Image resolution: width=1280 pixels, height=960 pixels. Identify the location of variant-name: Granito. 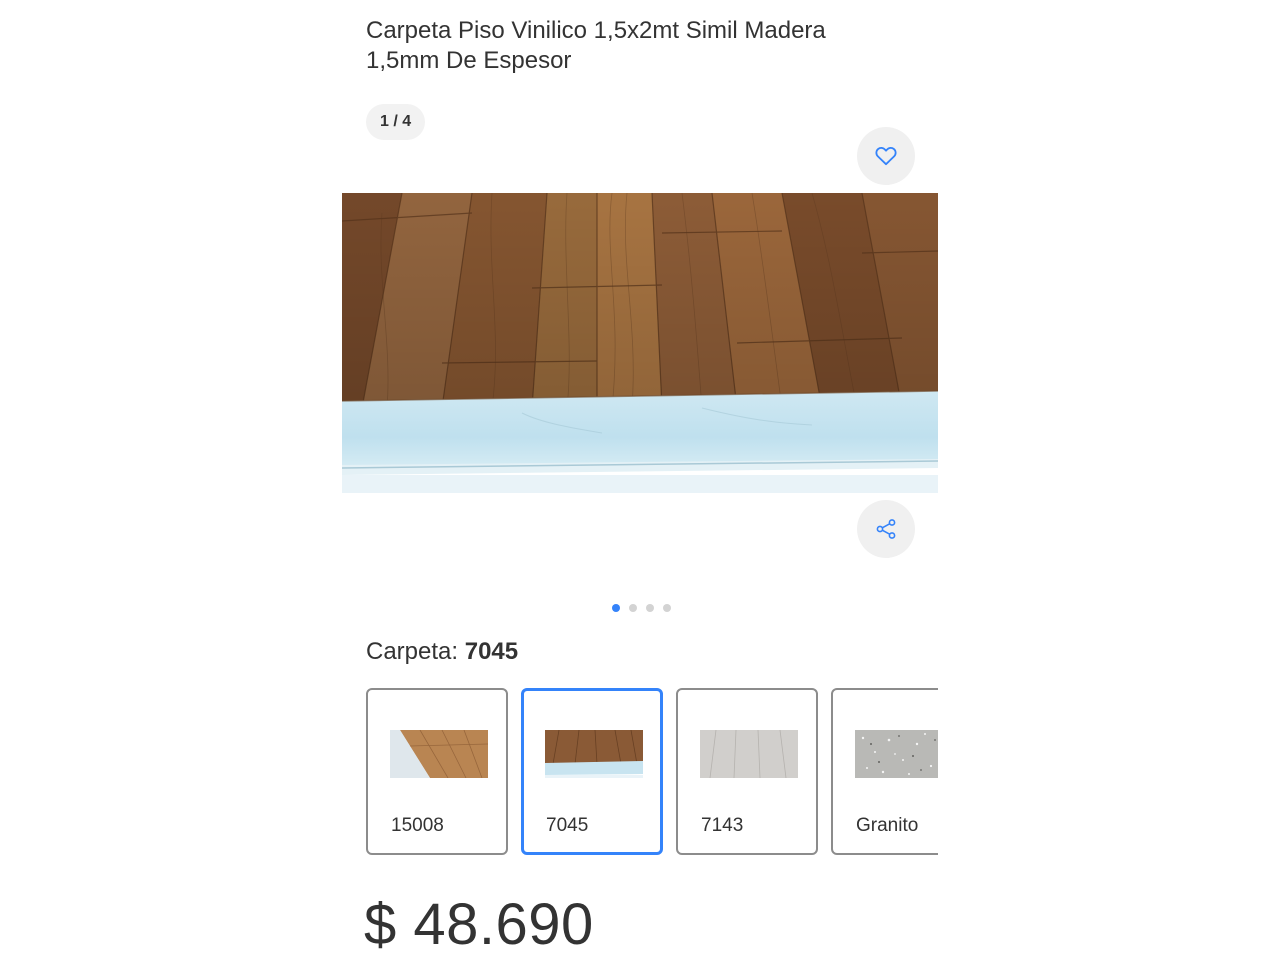
(887, 825).